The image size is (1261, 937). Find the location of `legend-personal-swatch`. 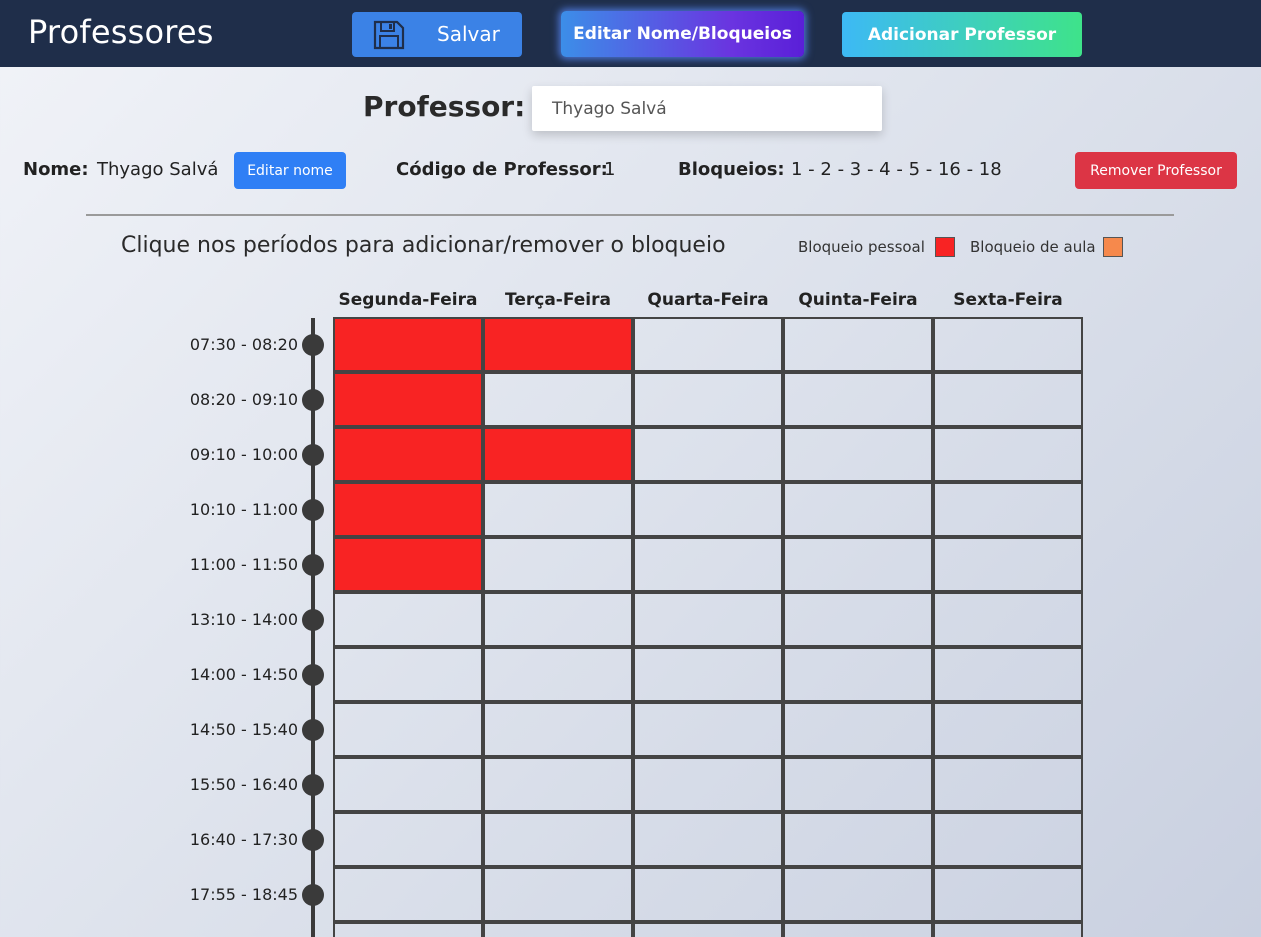

legend-personal-swatch is located at coordinates (945, 247).